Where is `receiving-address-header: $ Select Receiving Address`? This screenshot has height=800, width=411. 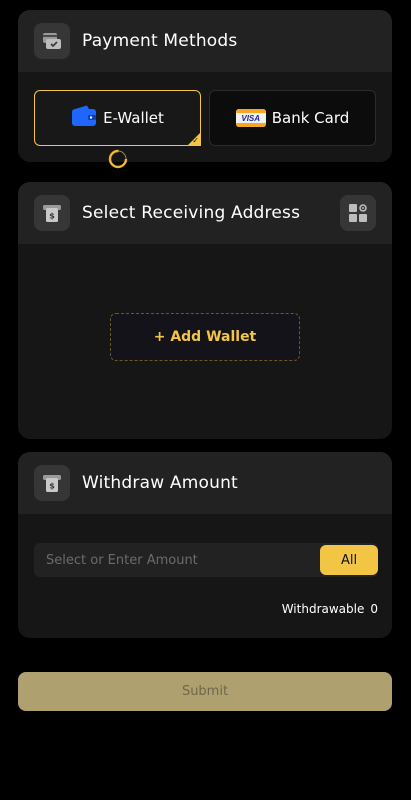 receiving-address-header: $ Select Receiving Address is located at coordinates (205, 213).